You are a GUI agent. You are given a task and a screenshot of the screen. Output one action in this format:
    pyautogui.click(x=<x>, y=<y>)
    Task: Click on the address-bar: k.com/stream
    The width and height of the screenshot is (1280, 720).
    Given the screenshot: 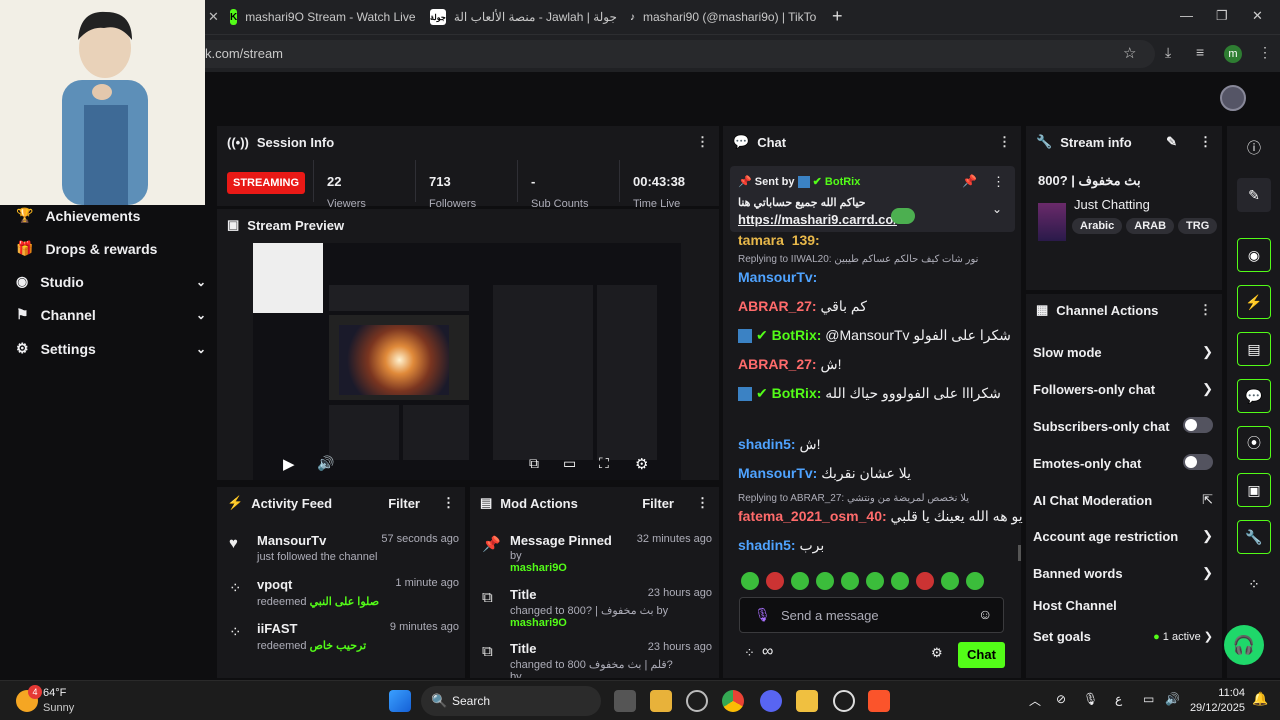 What is the action you would take?
    pyautogui.click(x=680, y=54)
    